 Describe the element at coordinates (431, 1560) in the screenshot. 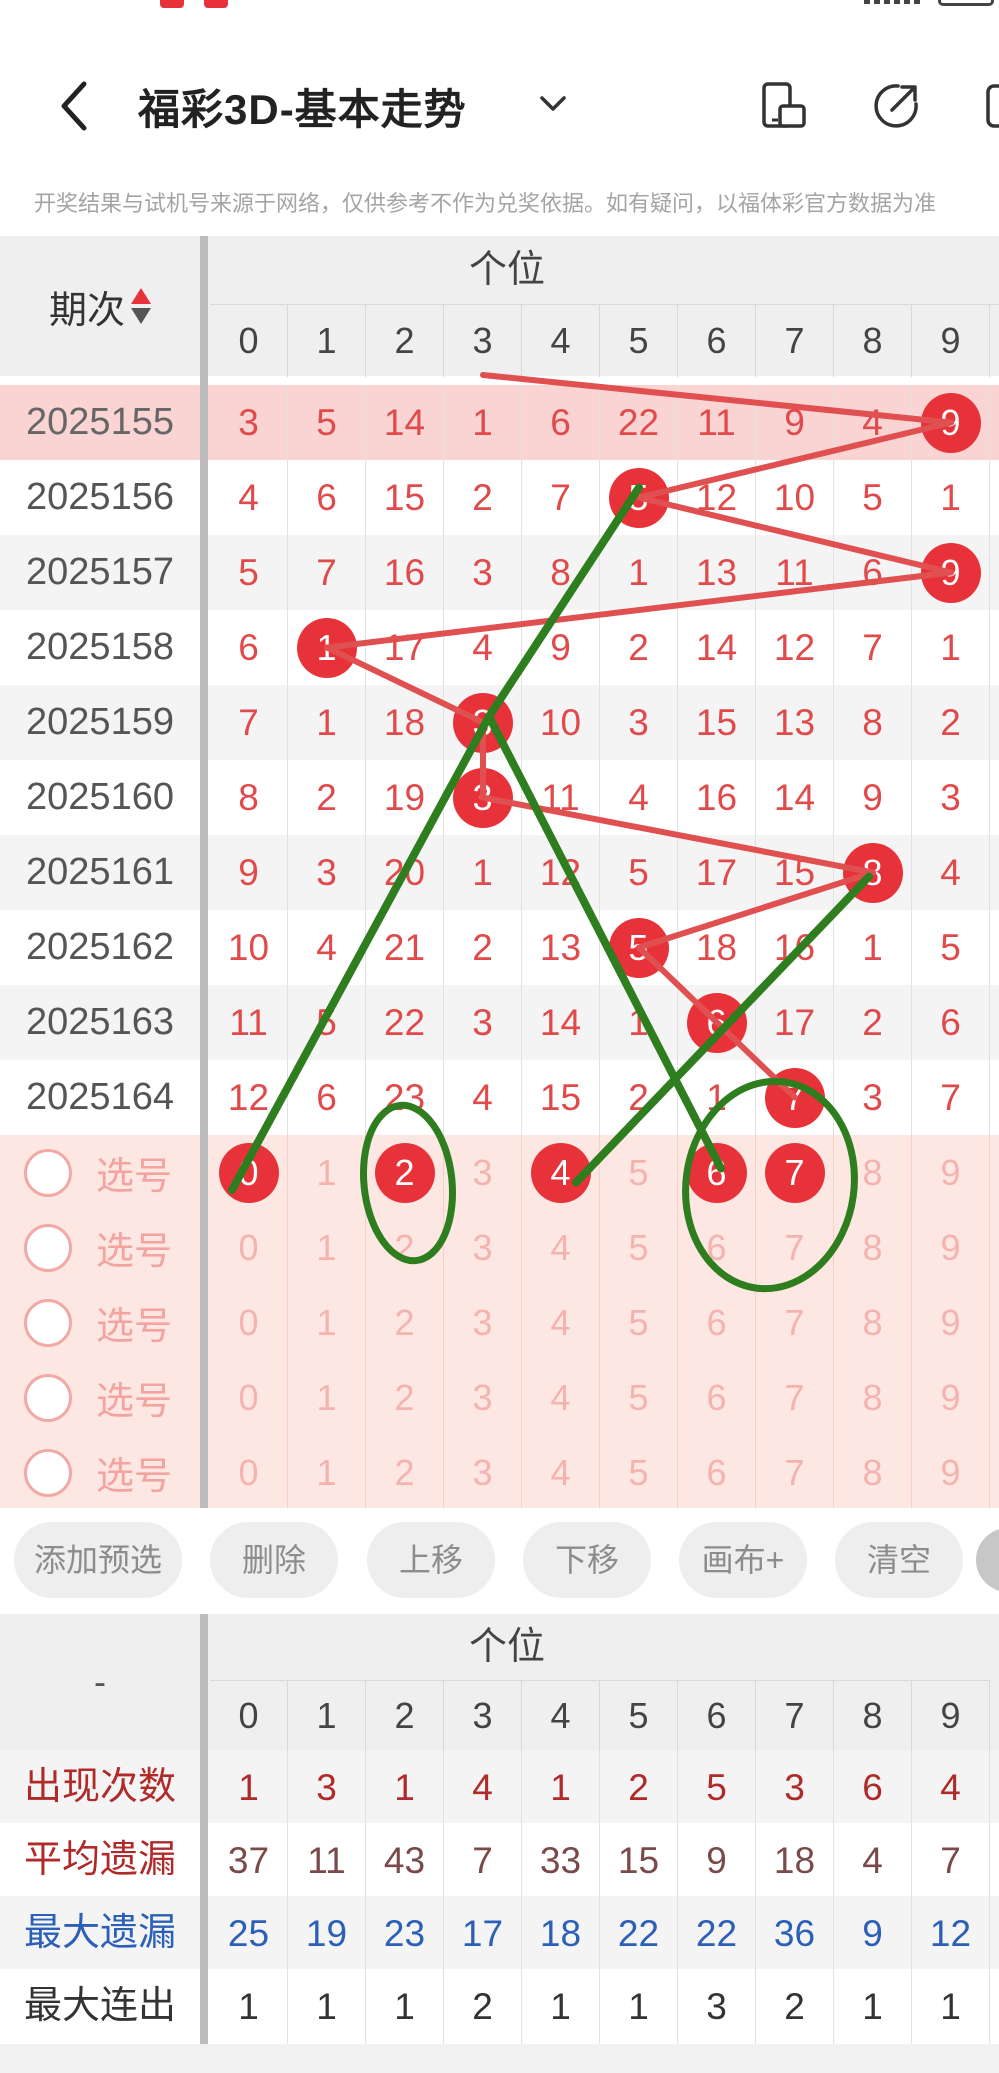

I see `move-up-button: 上移` at that location.